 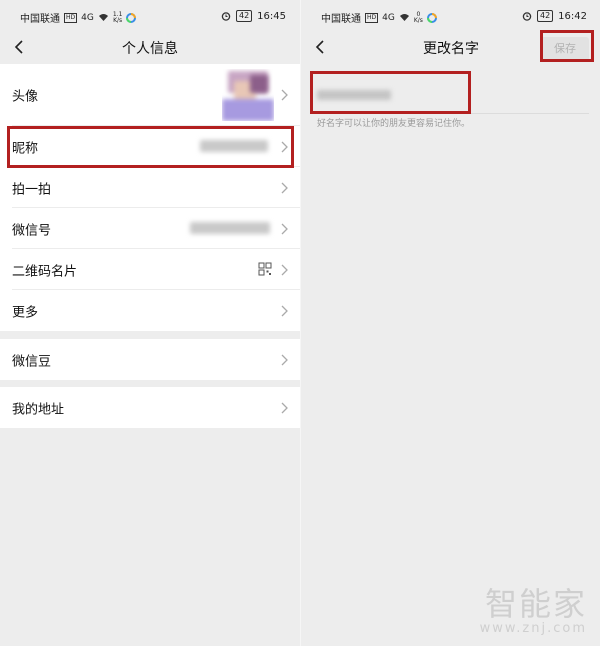 What do you see at coordinates (117, 17) in the screenshot?
I see `net-speed: 1.1 K/s` at bounding box center [117, 17].